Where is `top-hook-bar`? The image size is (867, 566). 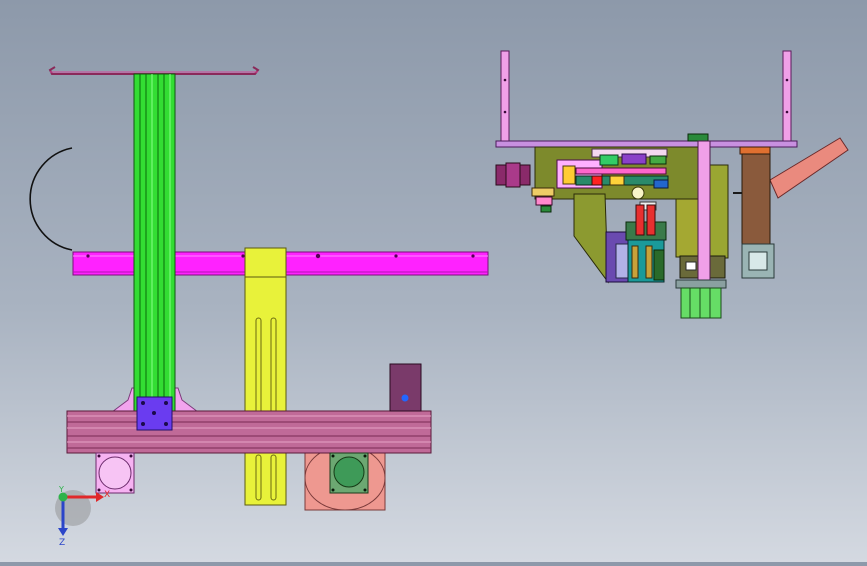 top-hook-bar is located at coordinates (154, 70).